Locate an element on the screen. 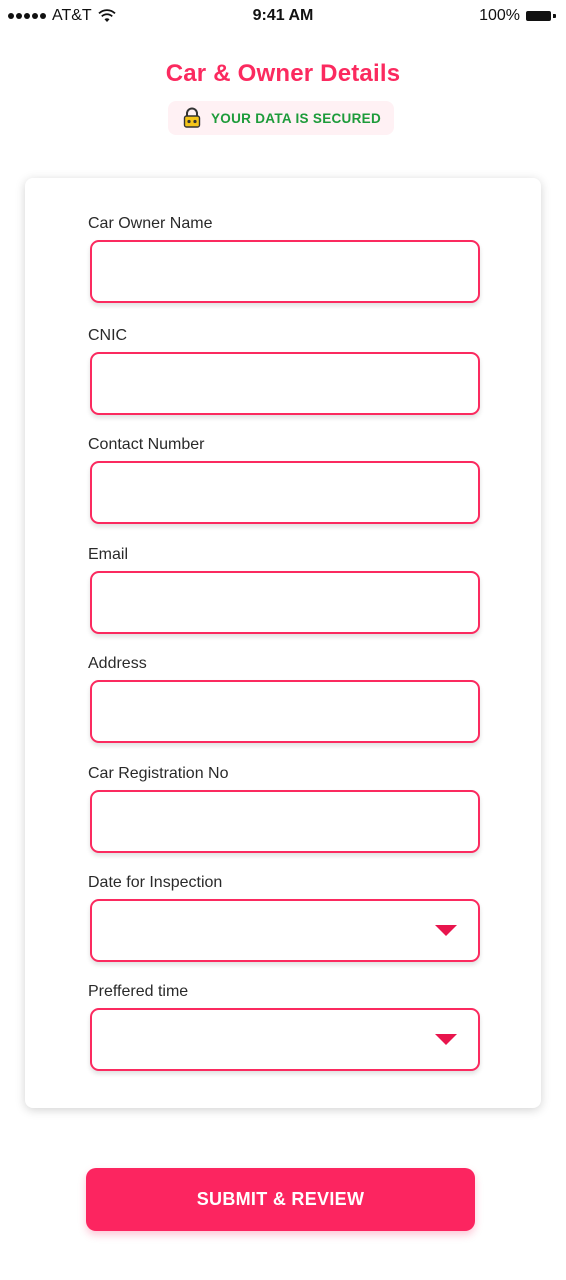 The image size is (566, 1280). contact-number-input is located at coordinates (285, 492).